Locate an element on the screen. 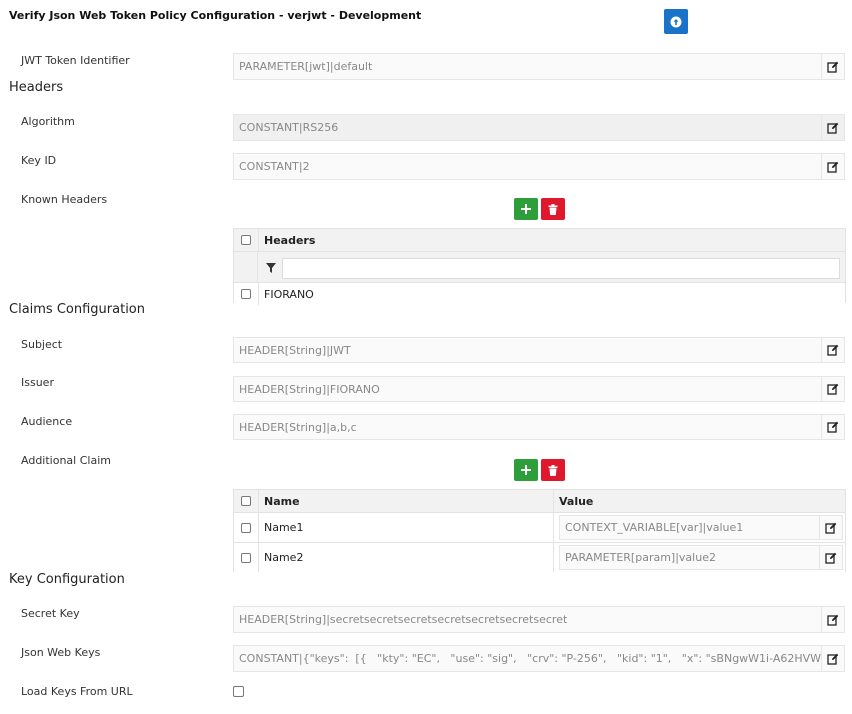 This screenshot has width=852, height=714. key-id-field: CONSTANT|2 is located at coordinates (539, 166).